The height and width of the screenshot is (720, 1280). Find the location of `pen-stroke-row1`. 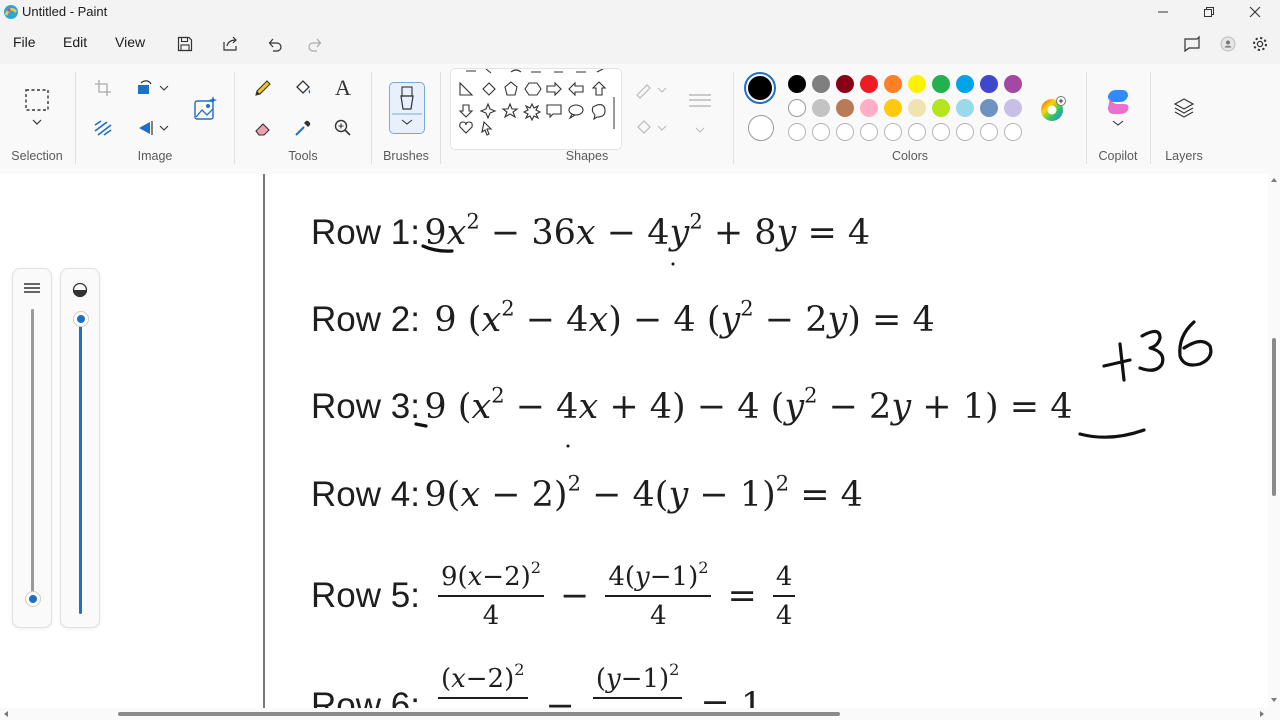

pen-stroke-row1 is located at coordinates (437, 248).